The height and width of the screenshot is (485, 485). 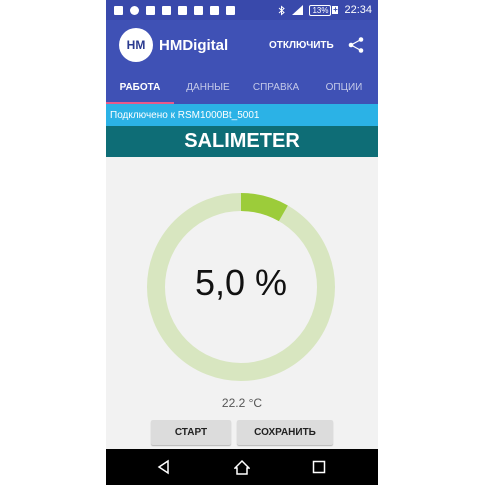 What do you see at coordinates (285, 432) in the screenshot?
I see `save-button: СОХРАНИТЬ` at bounding box center [285, 432].